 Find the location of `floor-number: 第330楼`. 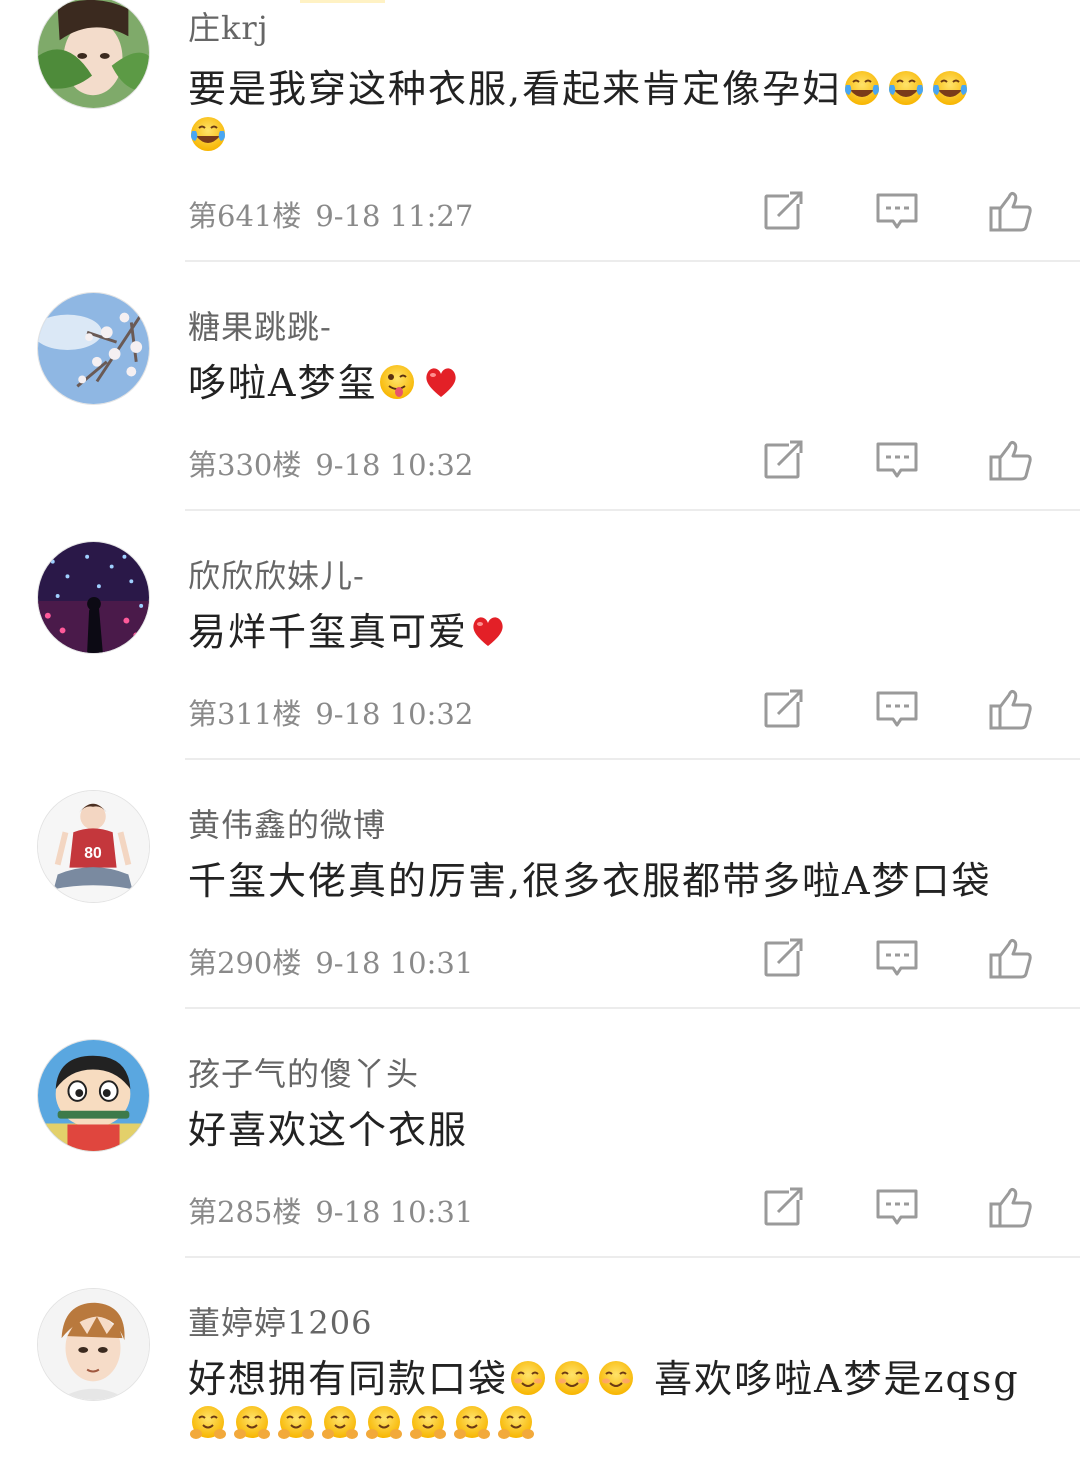

floor-number: 第330楼 is located at coordinates (245, 465).